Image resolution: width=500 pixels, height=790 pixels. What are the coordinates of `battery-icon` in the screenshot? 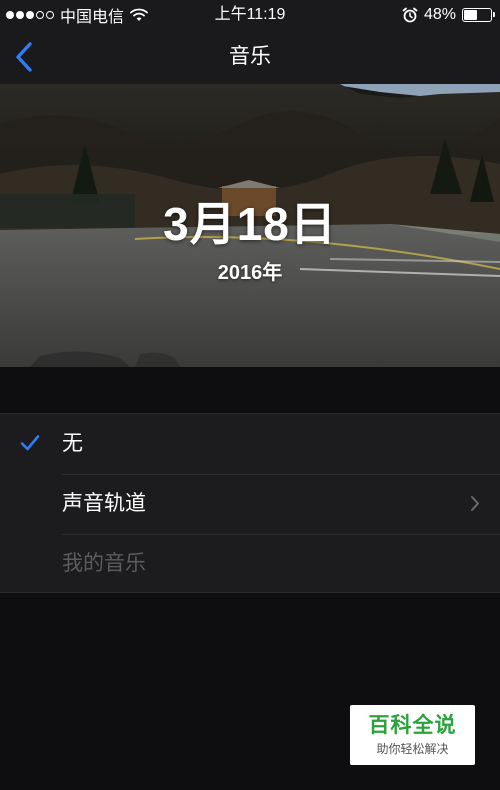 It's located at (478, 15).